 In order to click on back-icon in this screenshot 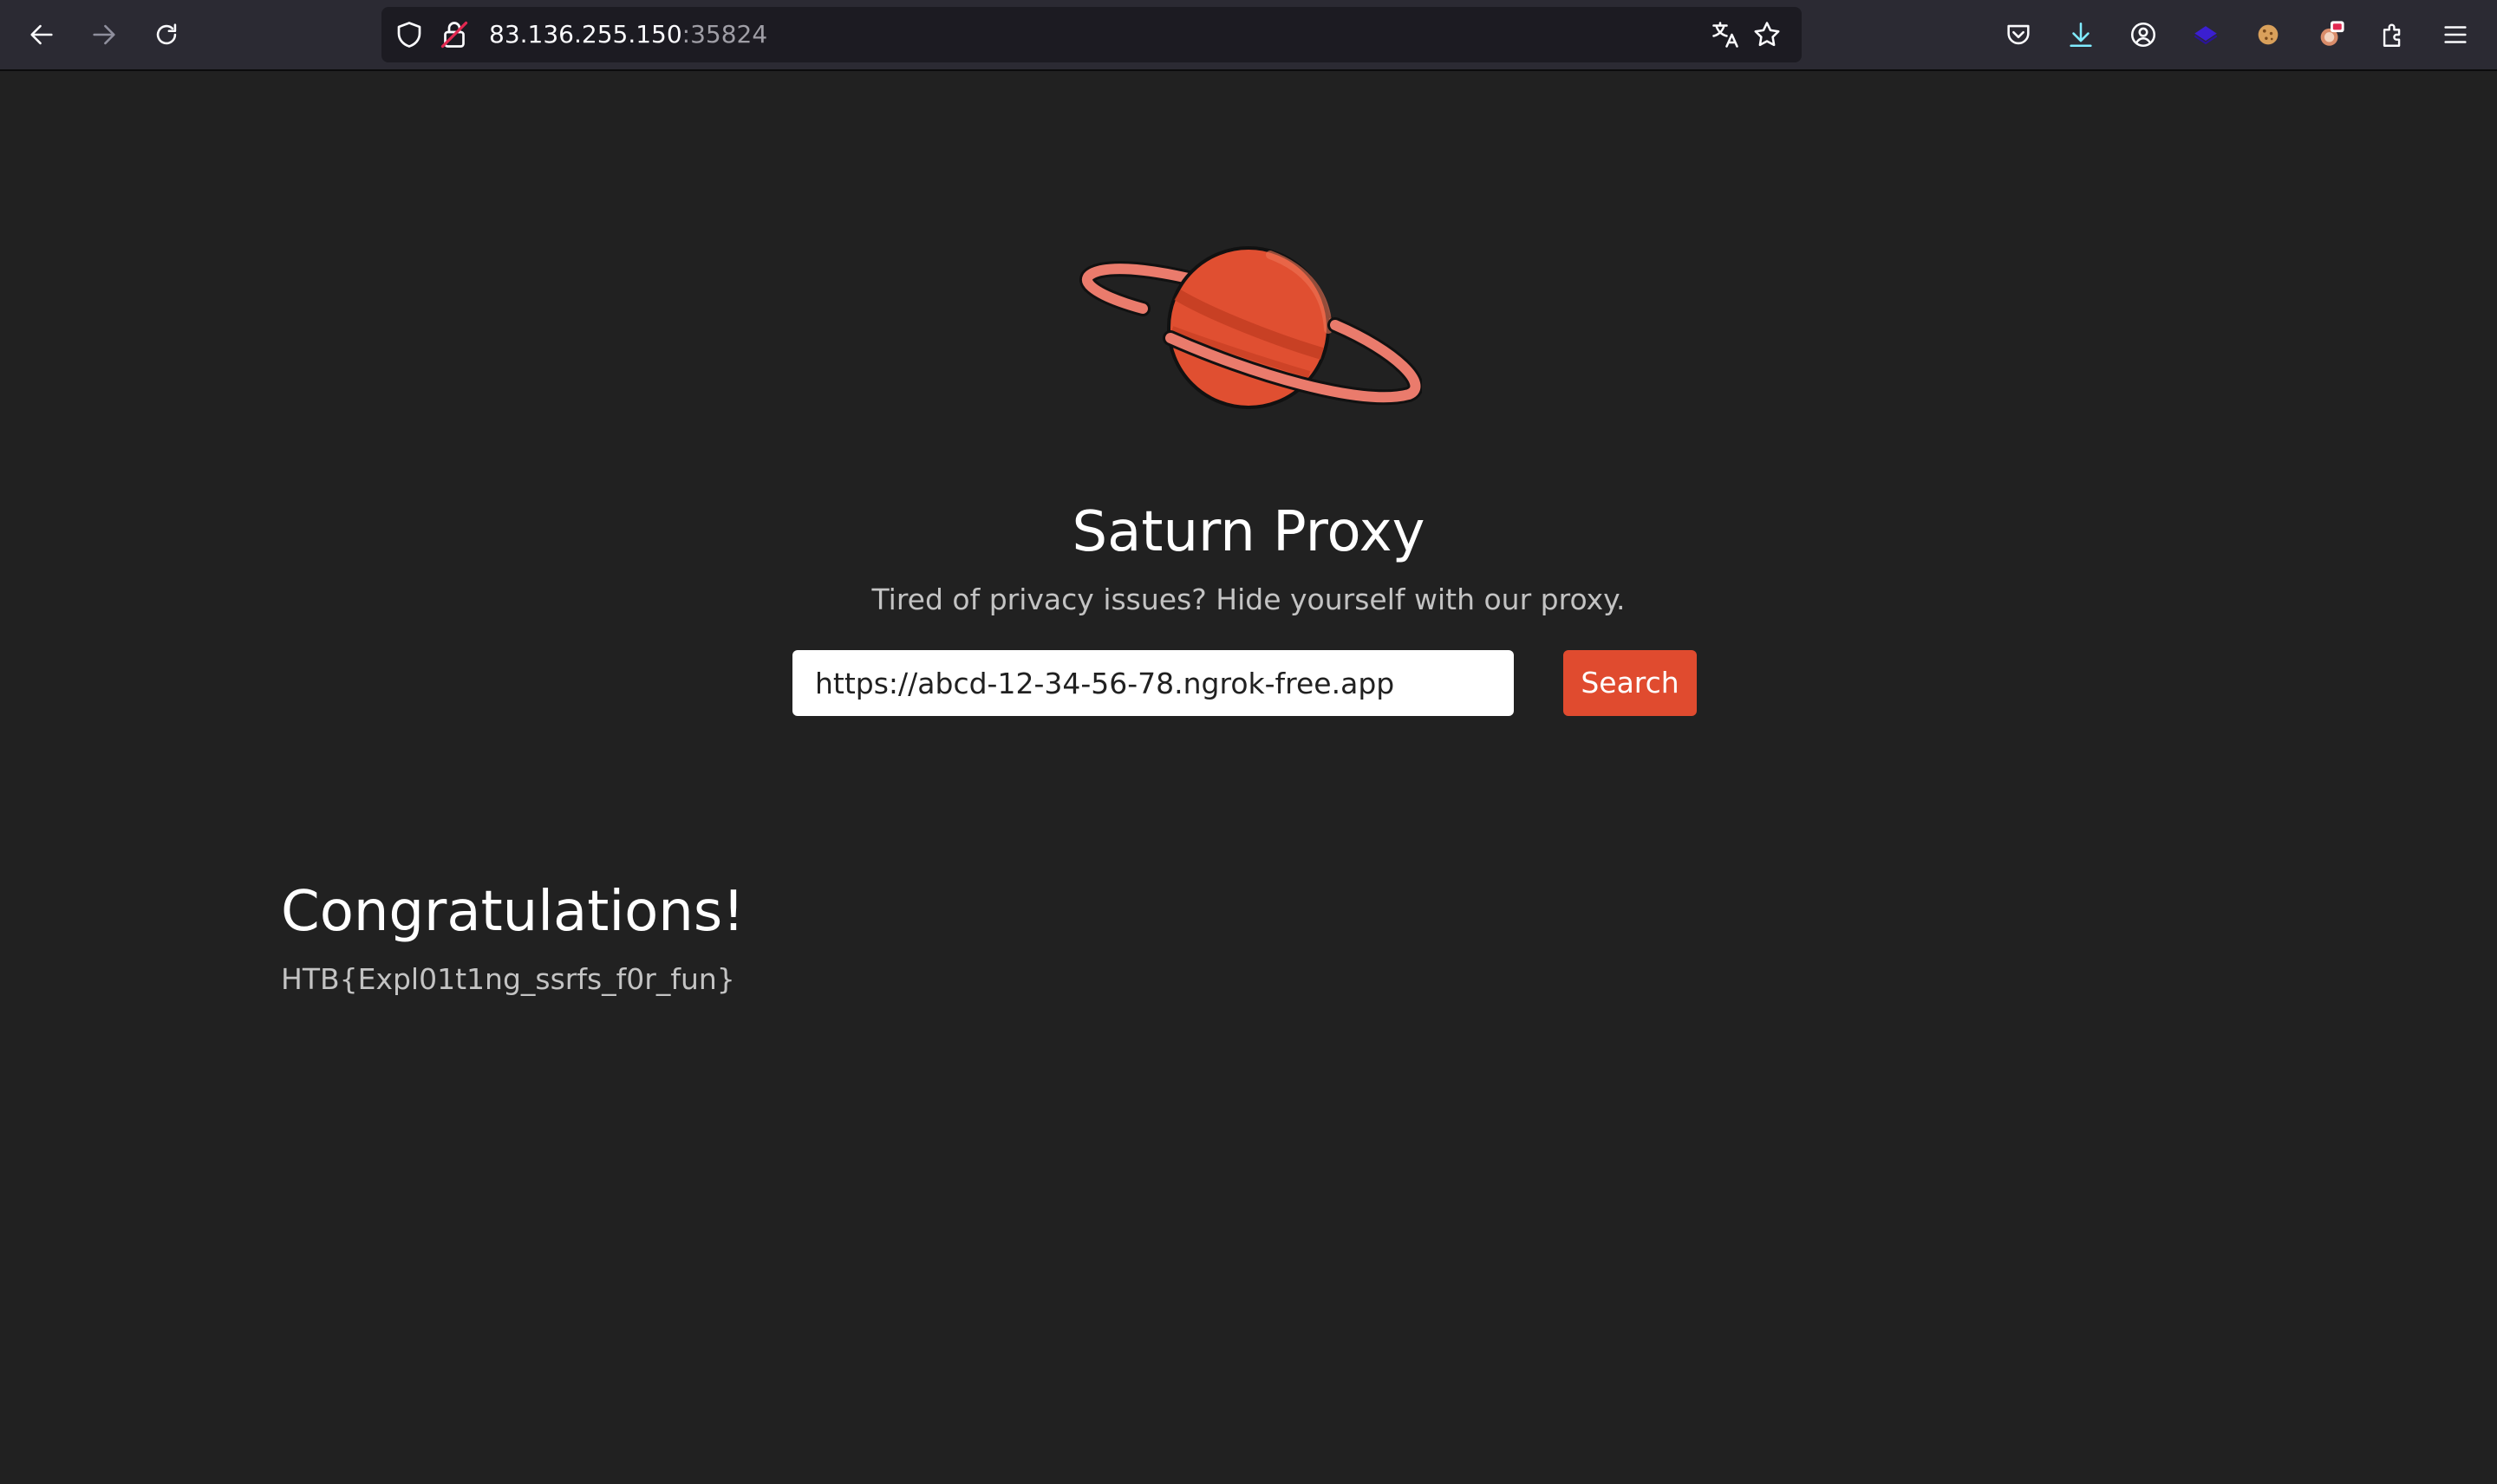, I will do `click(41, 34)`.